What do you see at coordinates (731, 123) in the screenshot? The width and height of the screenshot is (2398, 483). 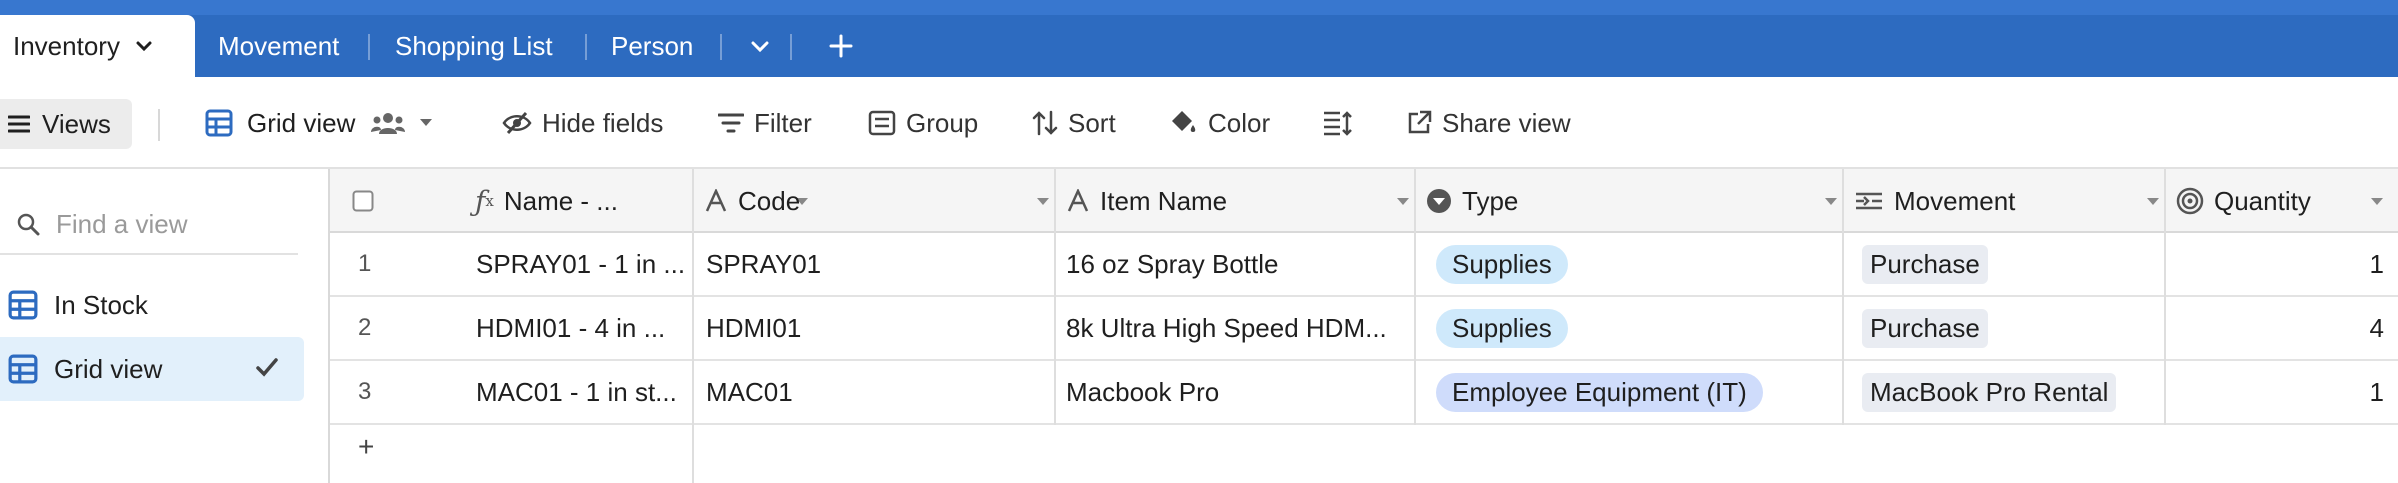 I see `filter-icon` at bounding box center [731, 123].